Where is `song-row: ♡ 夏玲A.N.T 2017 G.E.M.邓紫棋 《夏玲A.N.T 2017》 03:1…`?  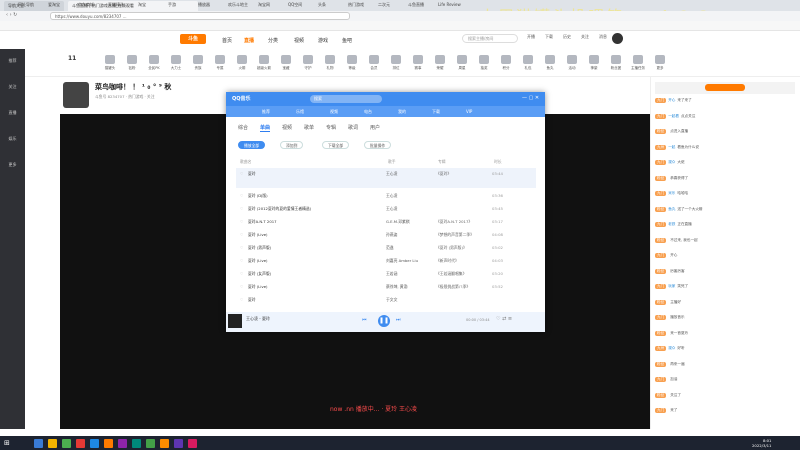 song-row: ♡ 夏玲A.N.T 2017 G.E.M.邓紫棋 《夏玲A.N.T 2017》 03:1… is located at coordinates (386, 222).